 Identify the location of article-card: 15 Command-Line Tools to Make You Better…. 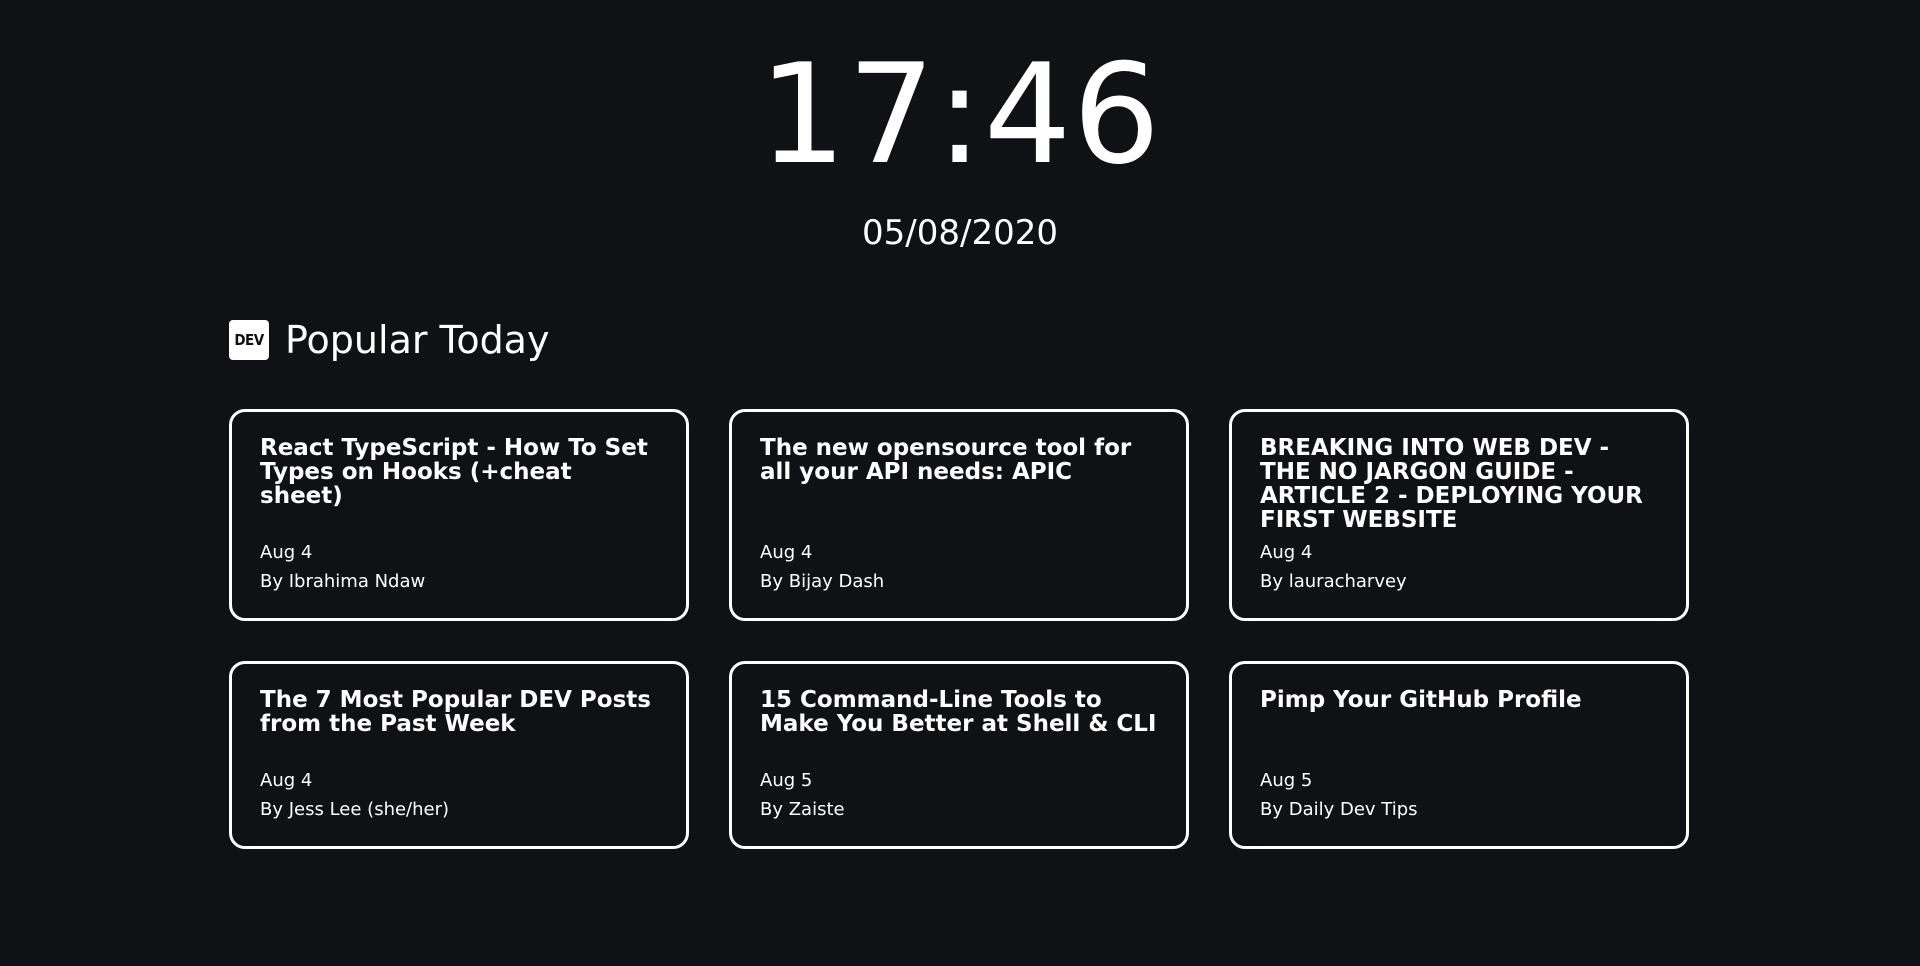
(959, 755).